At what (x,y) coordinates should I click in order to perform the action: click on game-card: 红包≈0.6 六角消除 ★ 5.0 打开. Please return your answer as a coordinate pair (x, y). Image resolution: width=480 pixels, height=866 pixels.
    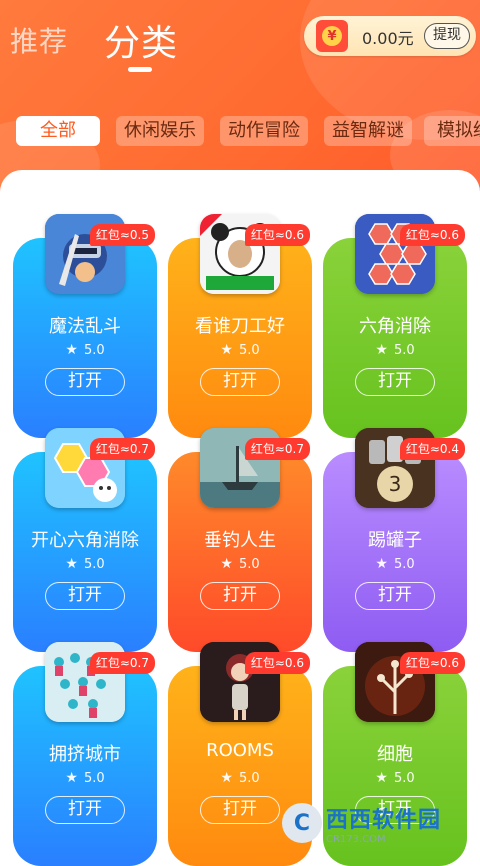
    Looking at the image, I should click on (395, 326).